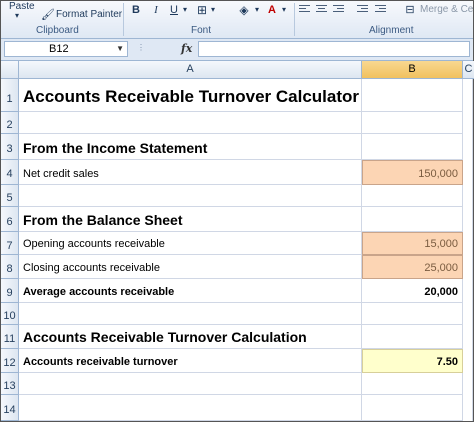  Describe the element at coordinates (190, 267) in the screenshot. I see `cell-a8-closing-label: Closing accounts receivable` at that location.